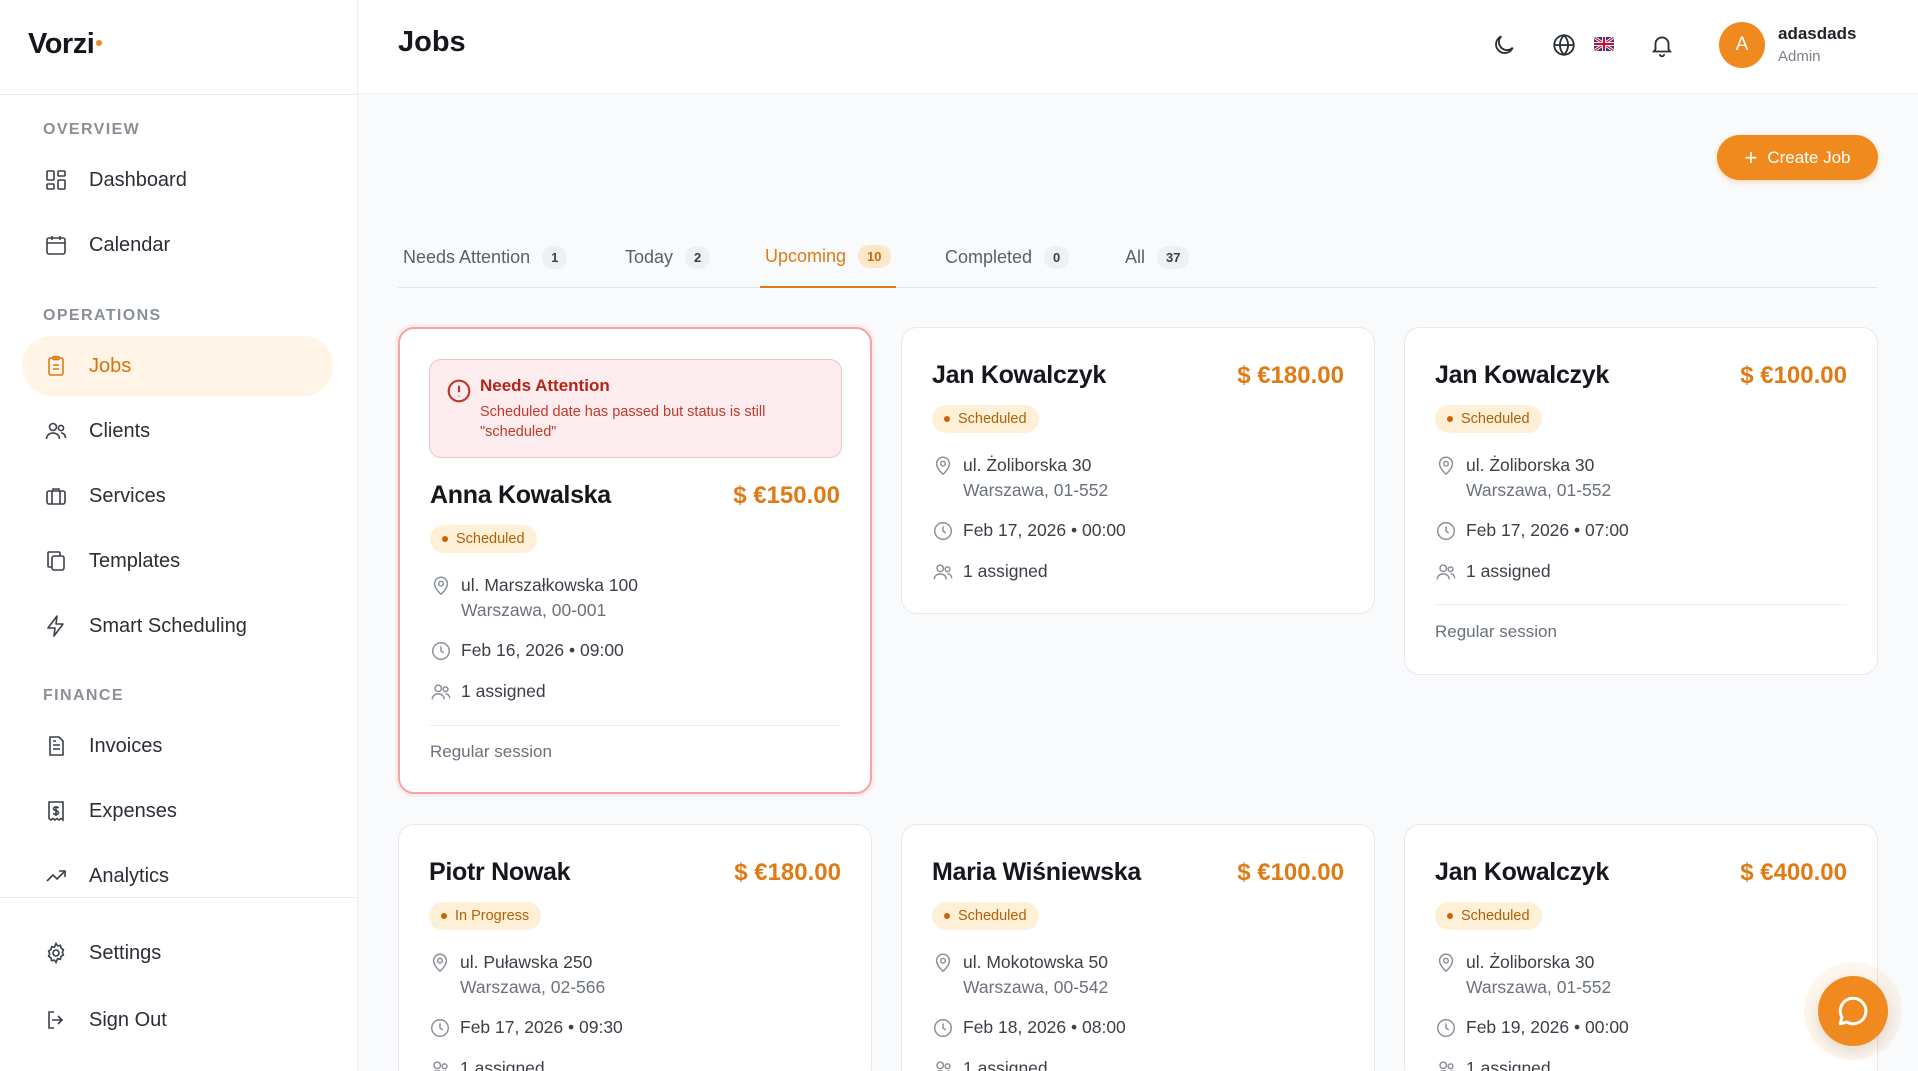 This screenshot has height=1071, width=1918. Describe the element at coordinates (1742, 45) in the screenshot. I see `avatar: A` at that location.